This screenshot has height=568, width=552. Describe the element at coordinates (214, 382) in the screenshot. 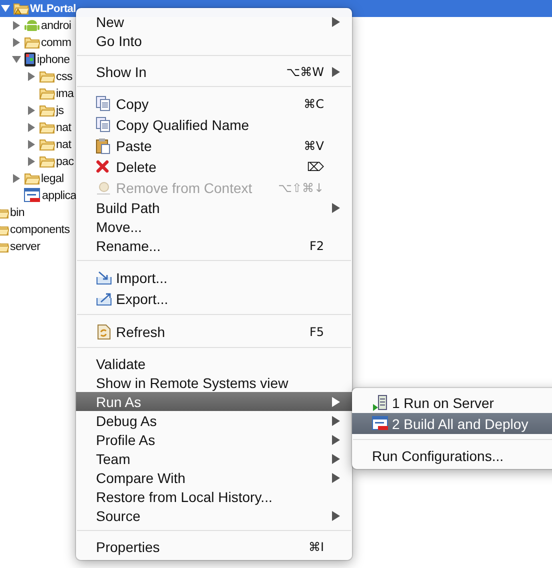

I see `menu-item: Show in Remote Systems view` at that location.